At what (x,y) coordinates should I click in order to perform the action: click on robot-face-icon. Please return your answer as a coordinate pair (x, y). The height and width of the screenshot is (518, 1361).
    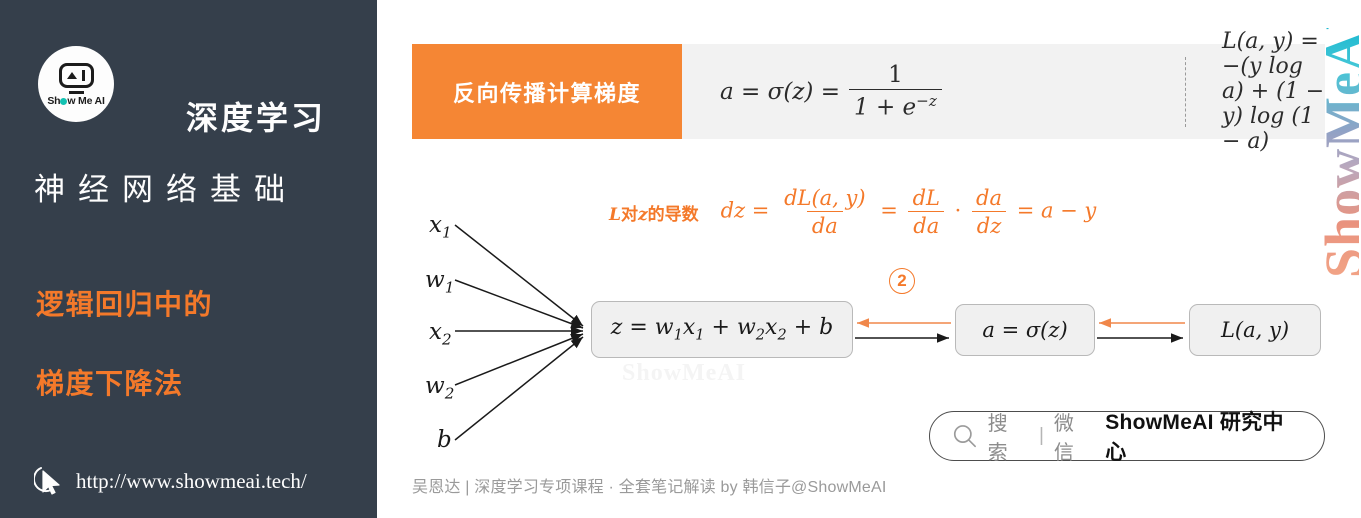
    Looking at the image, I should click on (76, 76).